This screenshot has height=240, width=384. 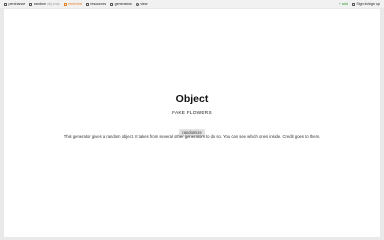 What do you see at coordinates (5, 4) in the screenshot?
I see `home-icon` at bounding box center [5, 4].